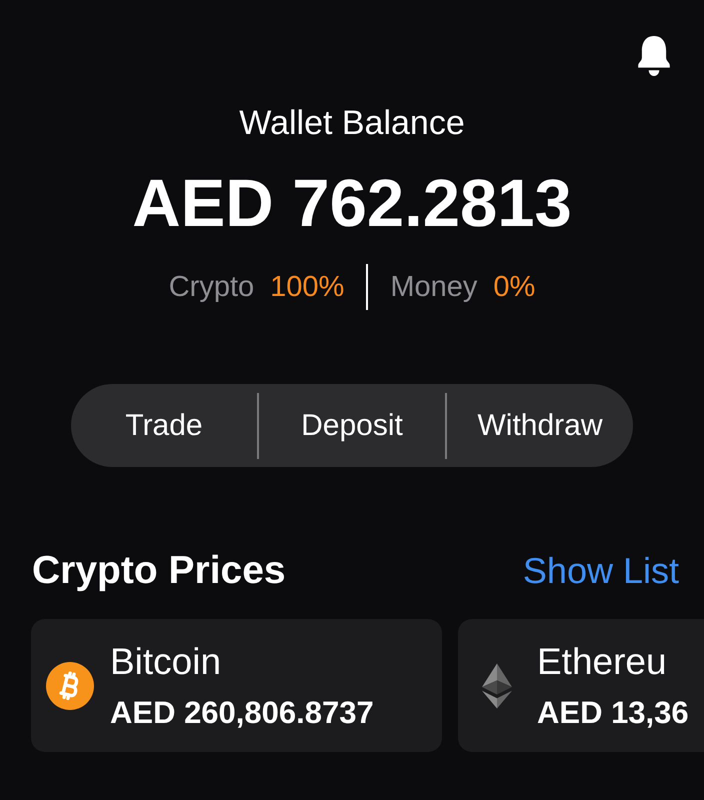 This screenshot has width=704, height=800. I want to click on action-button: Withdraw, so click(540, 425).